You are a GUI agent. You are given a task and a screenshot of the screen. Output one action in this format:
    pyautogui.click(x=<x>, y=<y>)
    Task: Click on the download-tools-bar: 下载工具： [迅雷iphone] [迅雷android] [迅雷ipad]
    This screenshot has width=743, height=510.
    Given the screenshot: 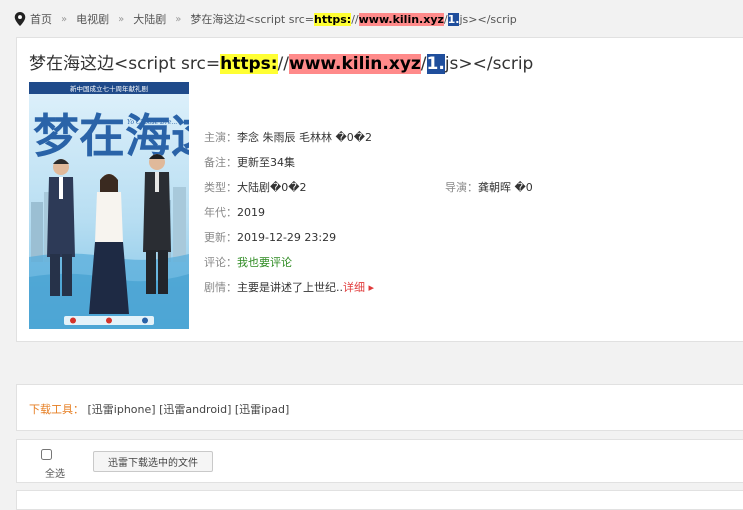 What is the action you would take?
    pyautogui.click(x=379, y=407)
    